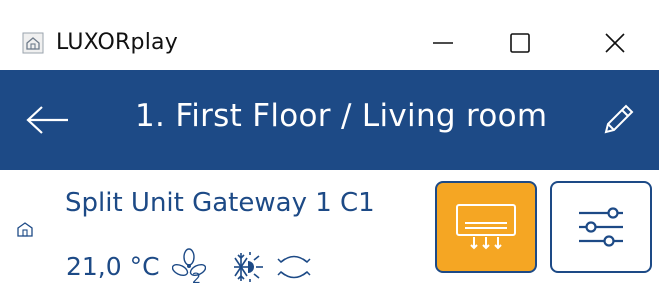 This screenshot has height=289, width=659. I want to click on app-title: LUXORplay, so click(117, 42).